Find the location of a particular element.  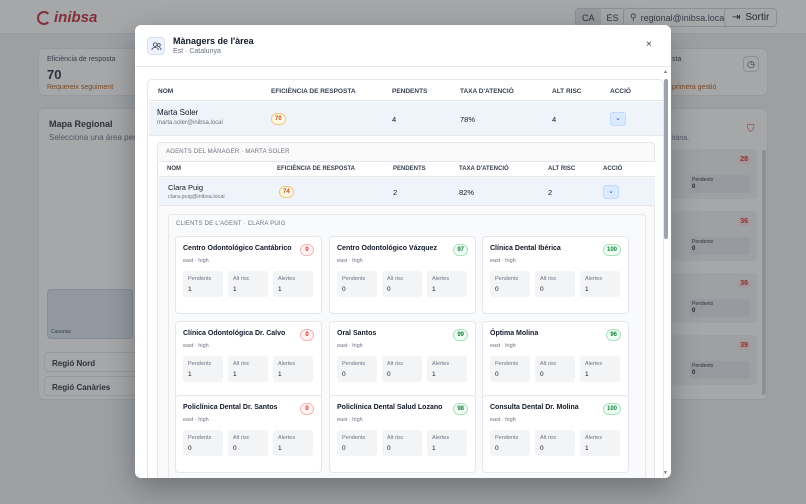

close-icon: × is located at coordinates (649, 44).